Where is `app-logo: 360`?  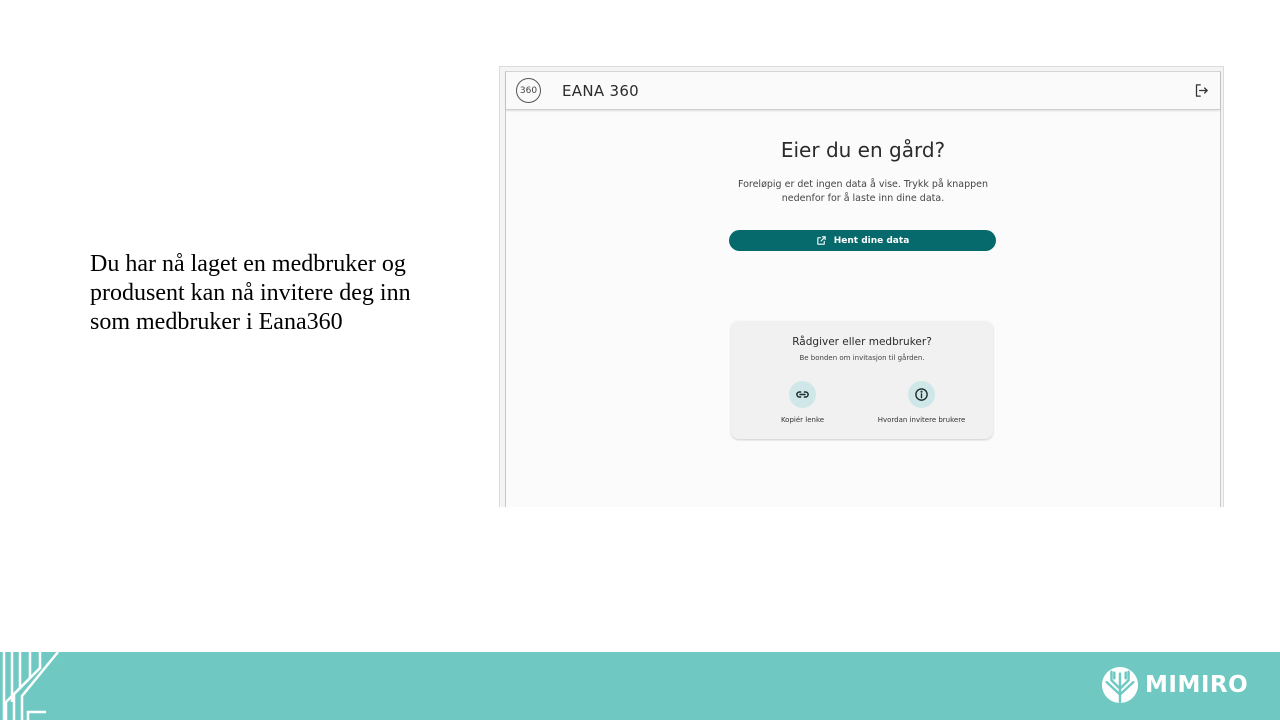 app-logo: 360 is located at coordinates (528, 90).